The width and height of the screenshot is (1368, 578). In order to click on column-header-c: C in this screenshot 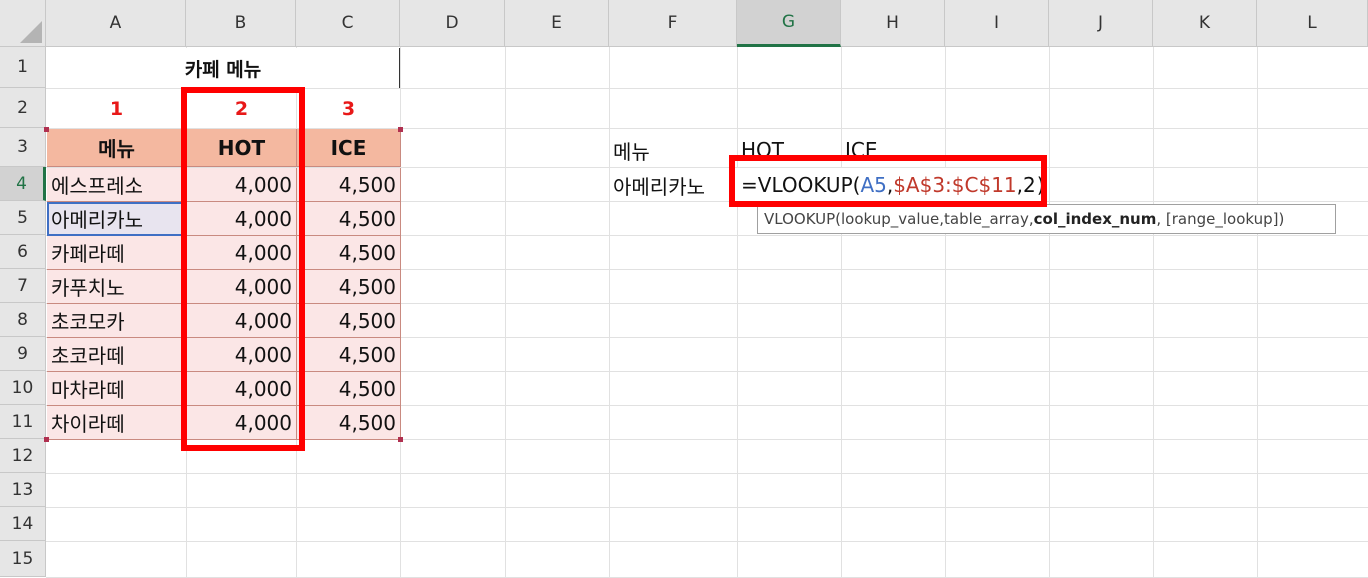, I will do `click(348, 23)`.